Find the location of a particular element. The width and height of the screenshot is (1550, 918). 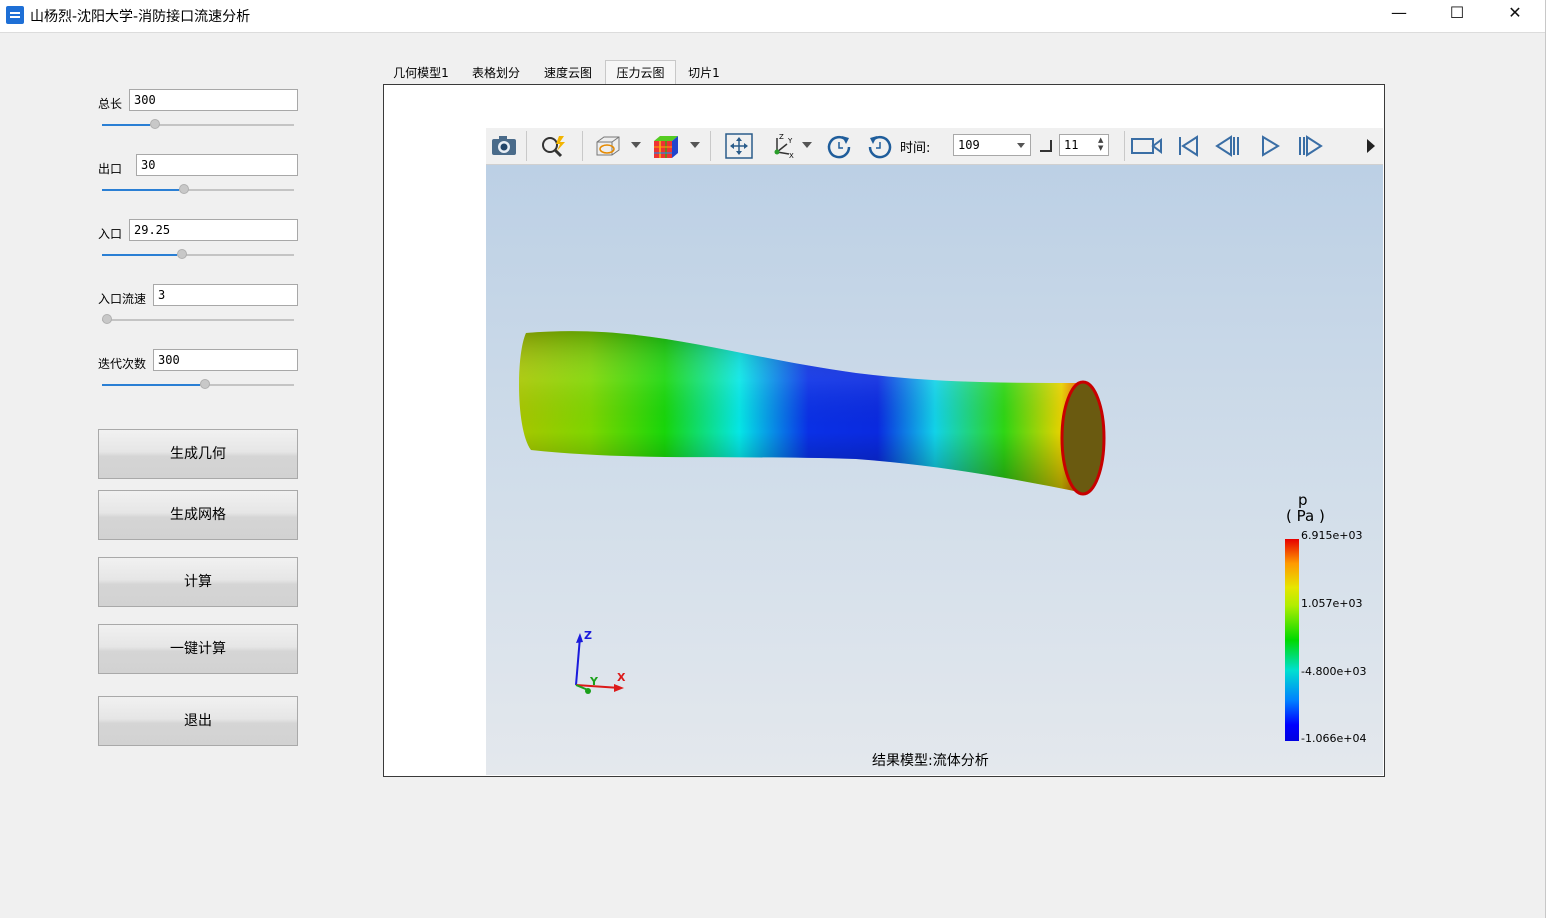

colorbar-min-label: -1.066e+04 is located at coordinates (1334, 738).